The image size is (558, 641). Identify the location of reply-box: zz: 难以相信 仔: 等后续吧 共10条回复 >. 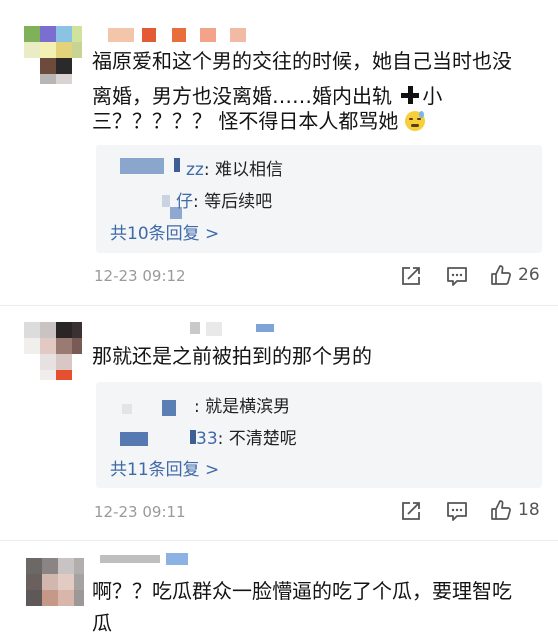
(319, 199).